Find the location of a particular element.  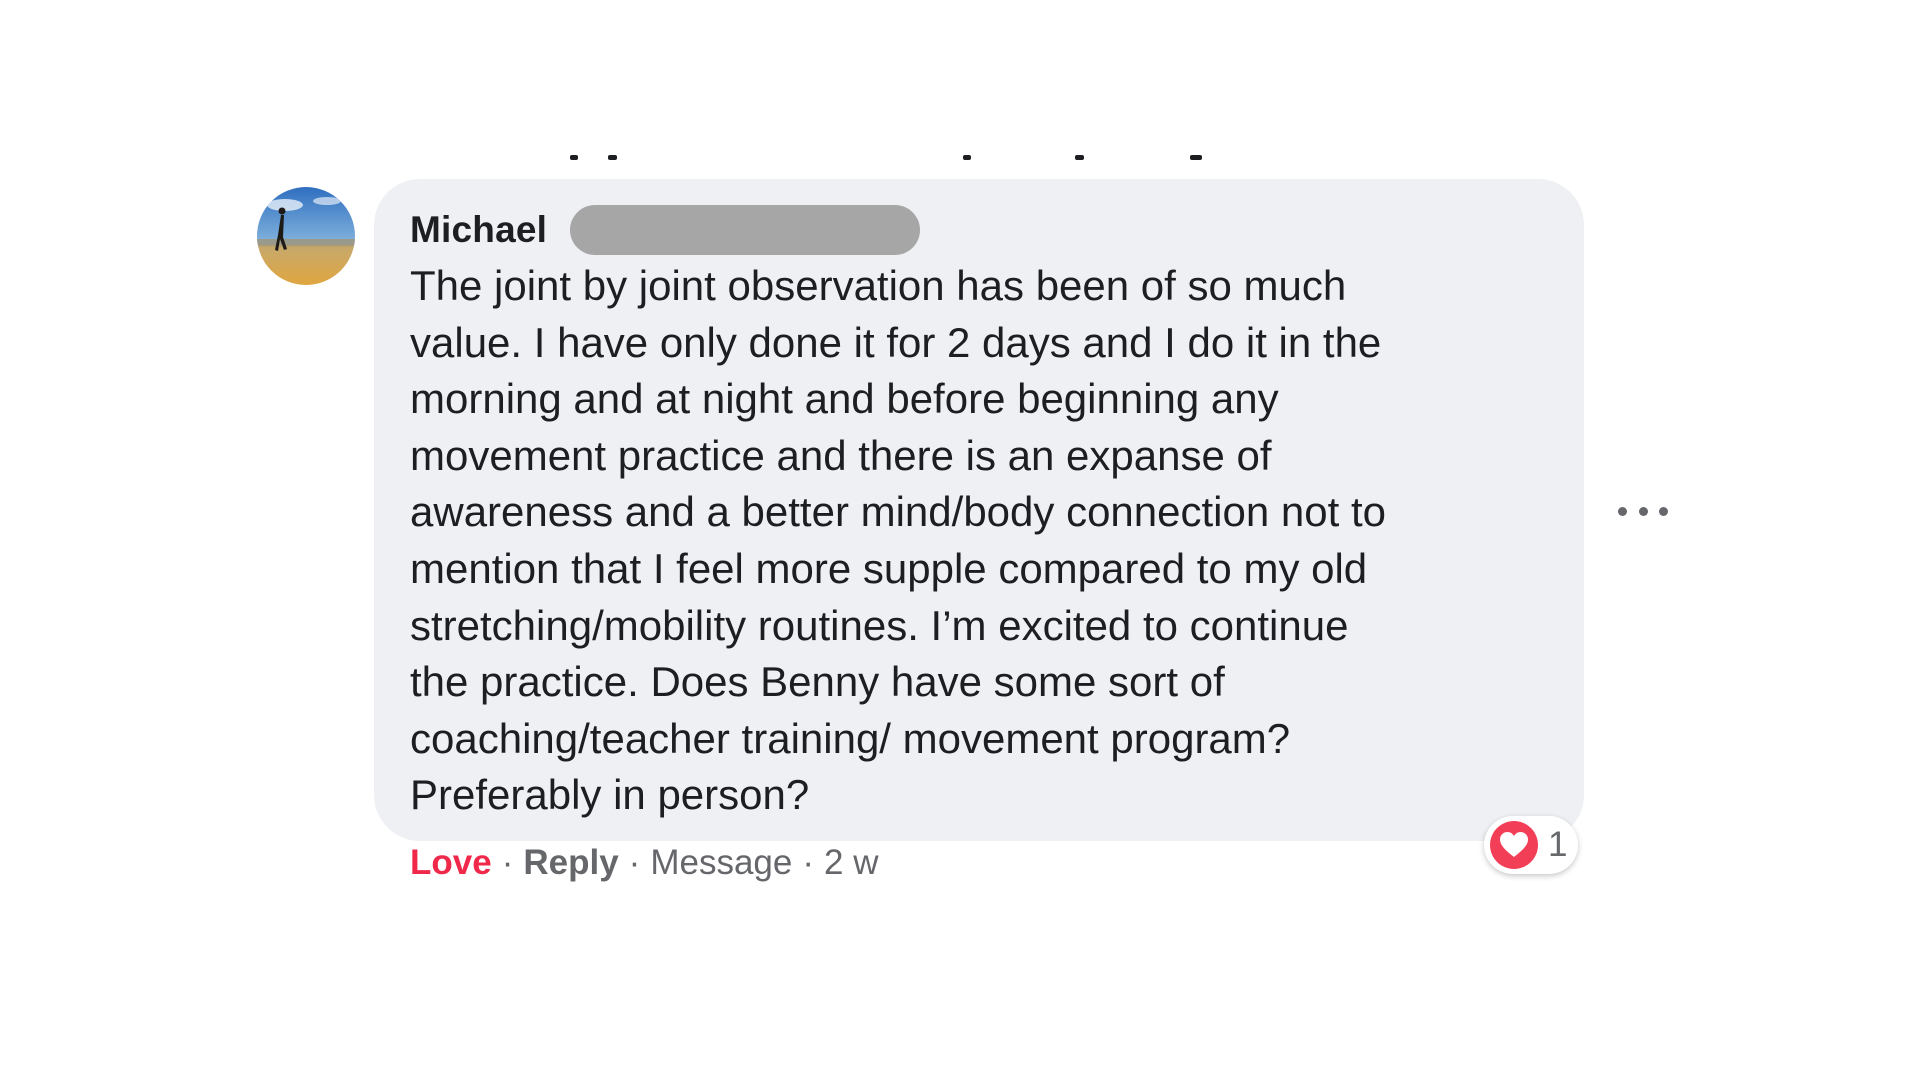

comment-actions: Love · Reply · Message · 2 w is located at coordinates (644, 863).